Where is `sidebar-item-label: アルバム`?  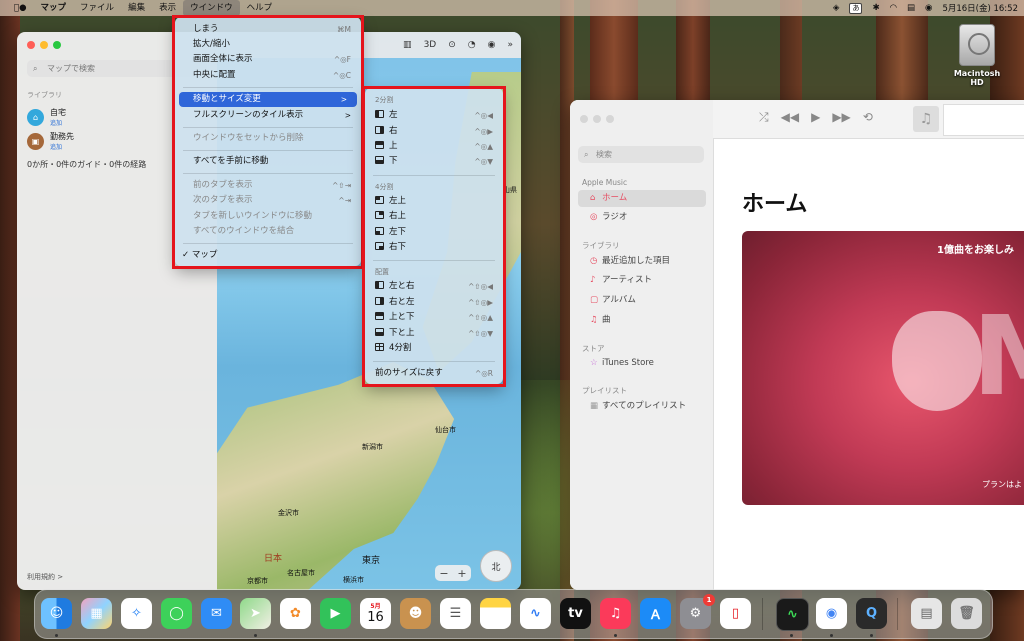
sidebar-item-label: アルバム is located at coordinates (619, 300).